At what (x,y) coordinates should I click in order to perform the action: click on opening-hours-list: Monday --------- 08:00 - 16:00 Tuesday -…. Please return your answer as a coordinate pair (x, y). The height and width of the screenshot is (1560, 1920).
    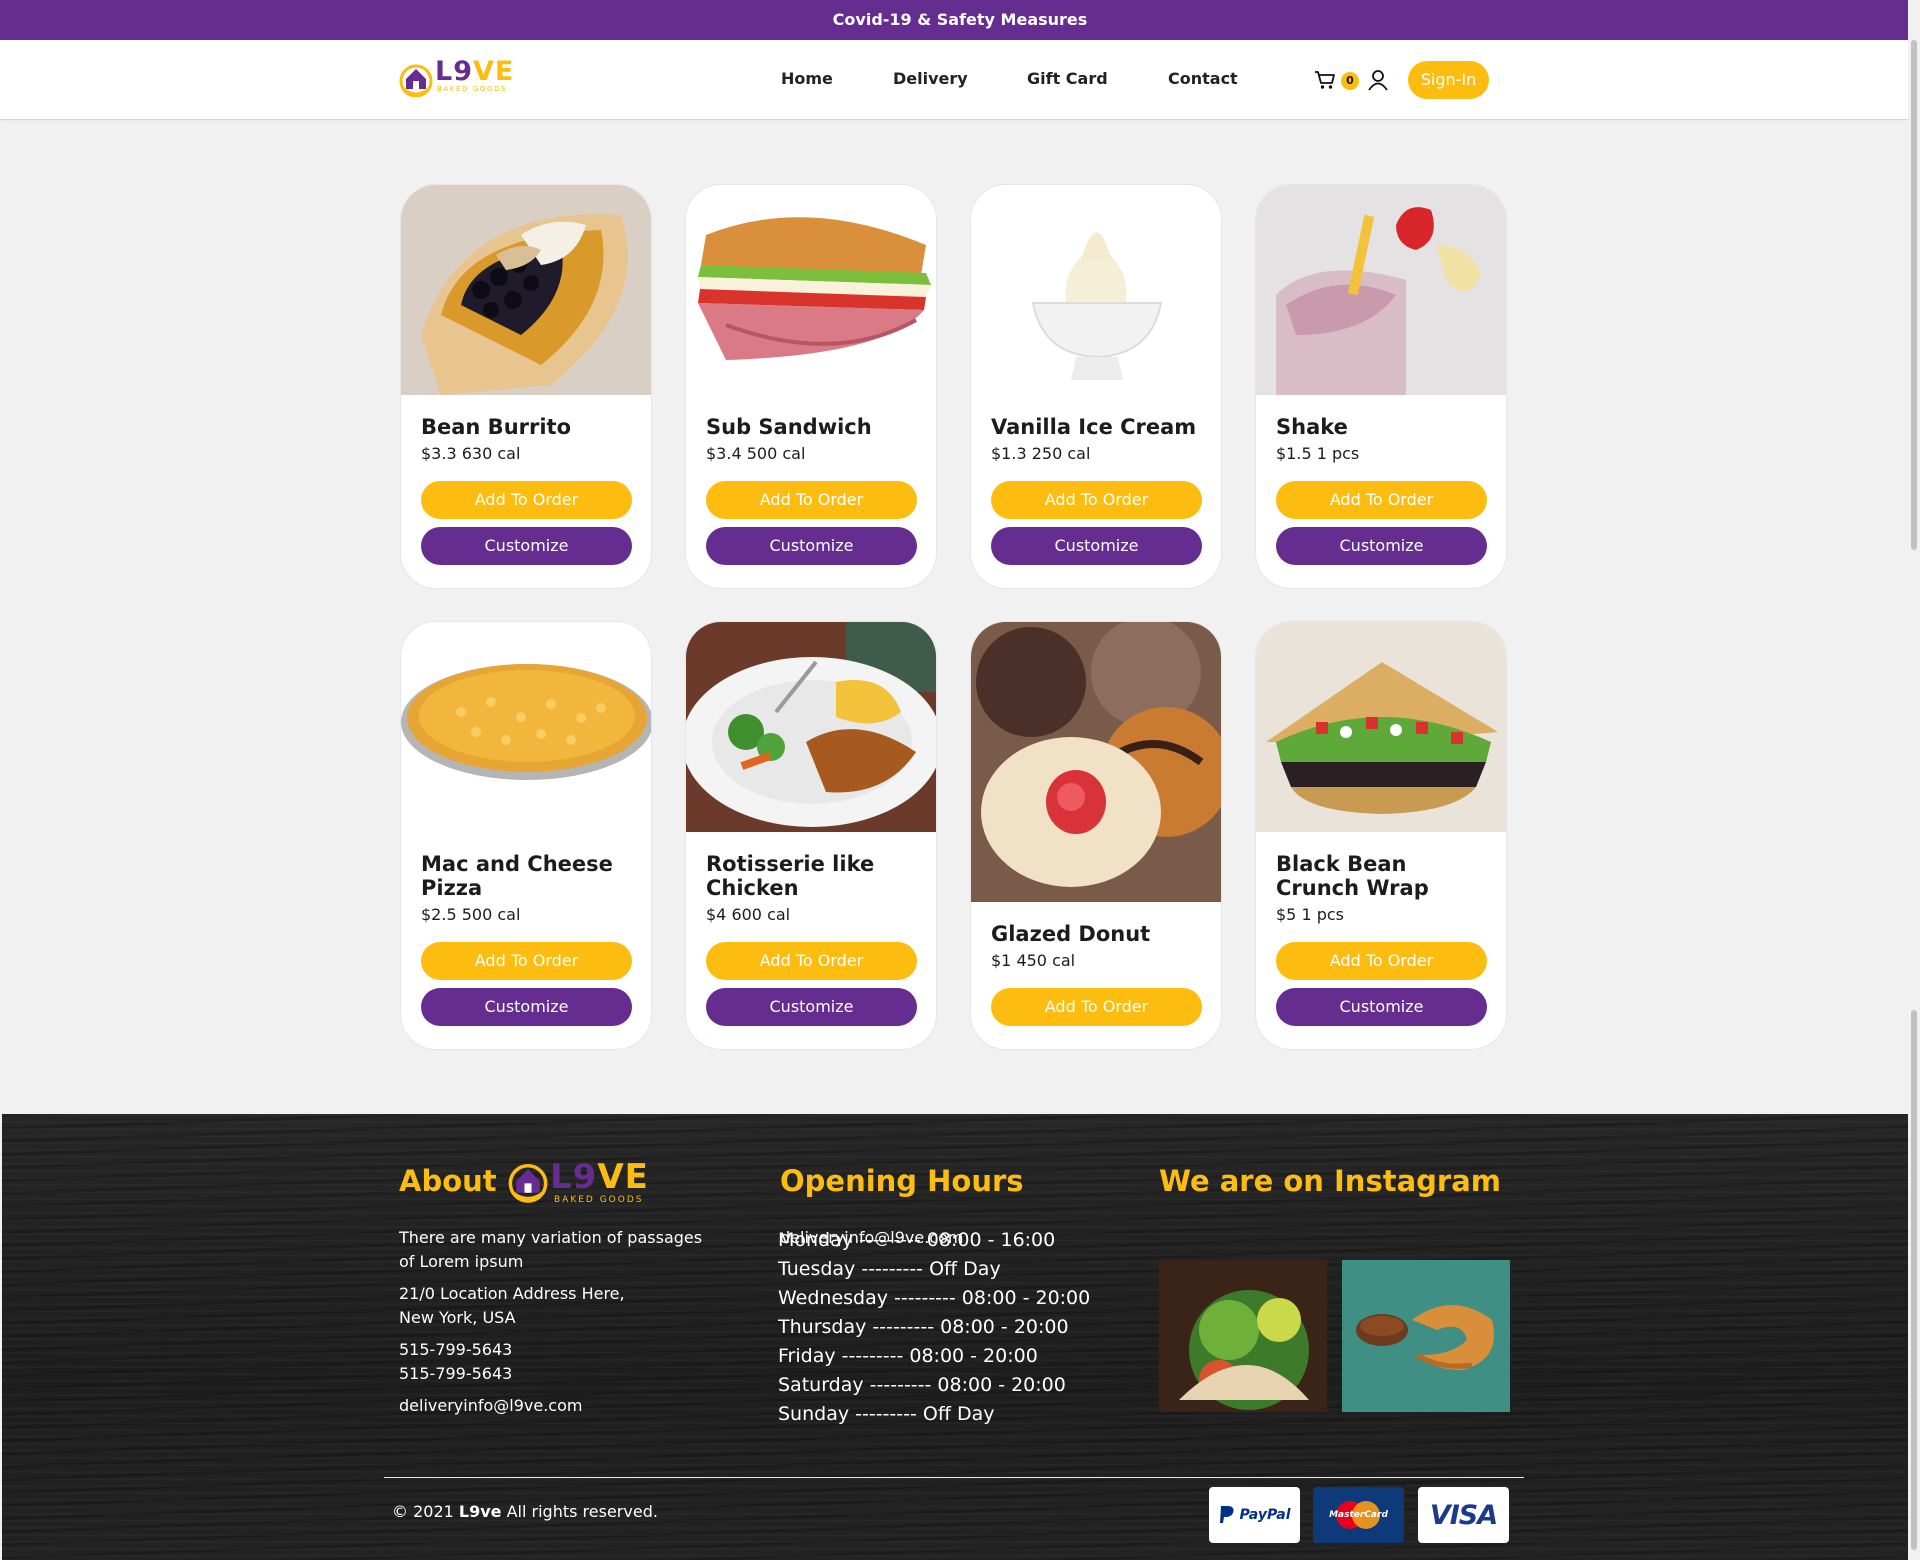
    Looking at the image, I should click on (934, 1327).